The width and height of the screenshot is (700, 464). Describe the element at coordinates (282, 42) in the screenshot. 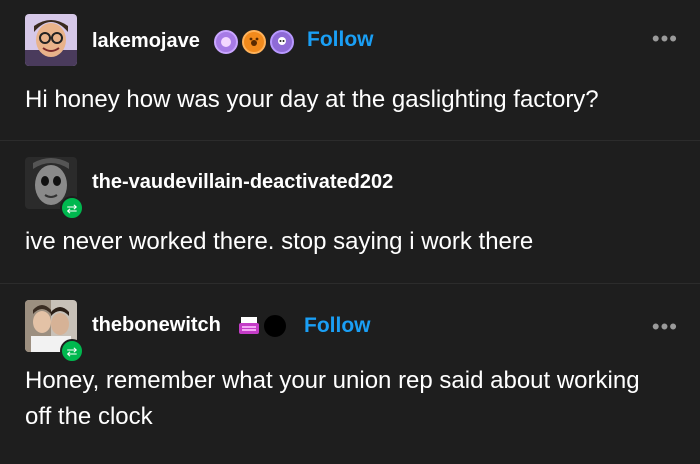

I see `purple-skull-badge` at that location.